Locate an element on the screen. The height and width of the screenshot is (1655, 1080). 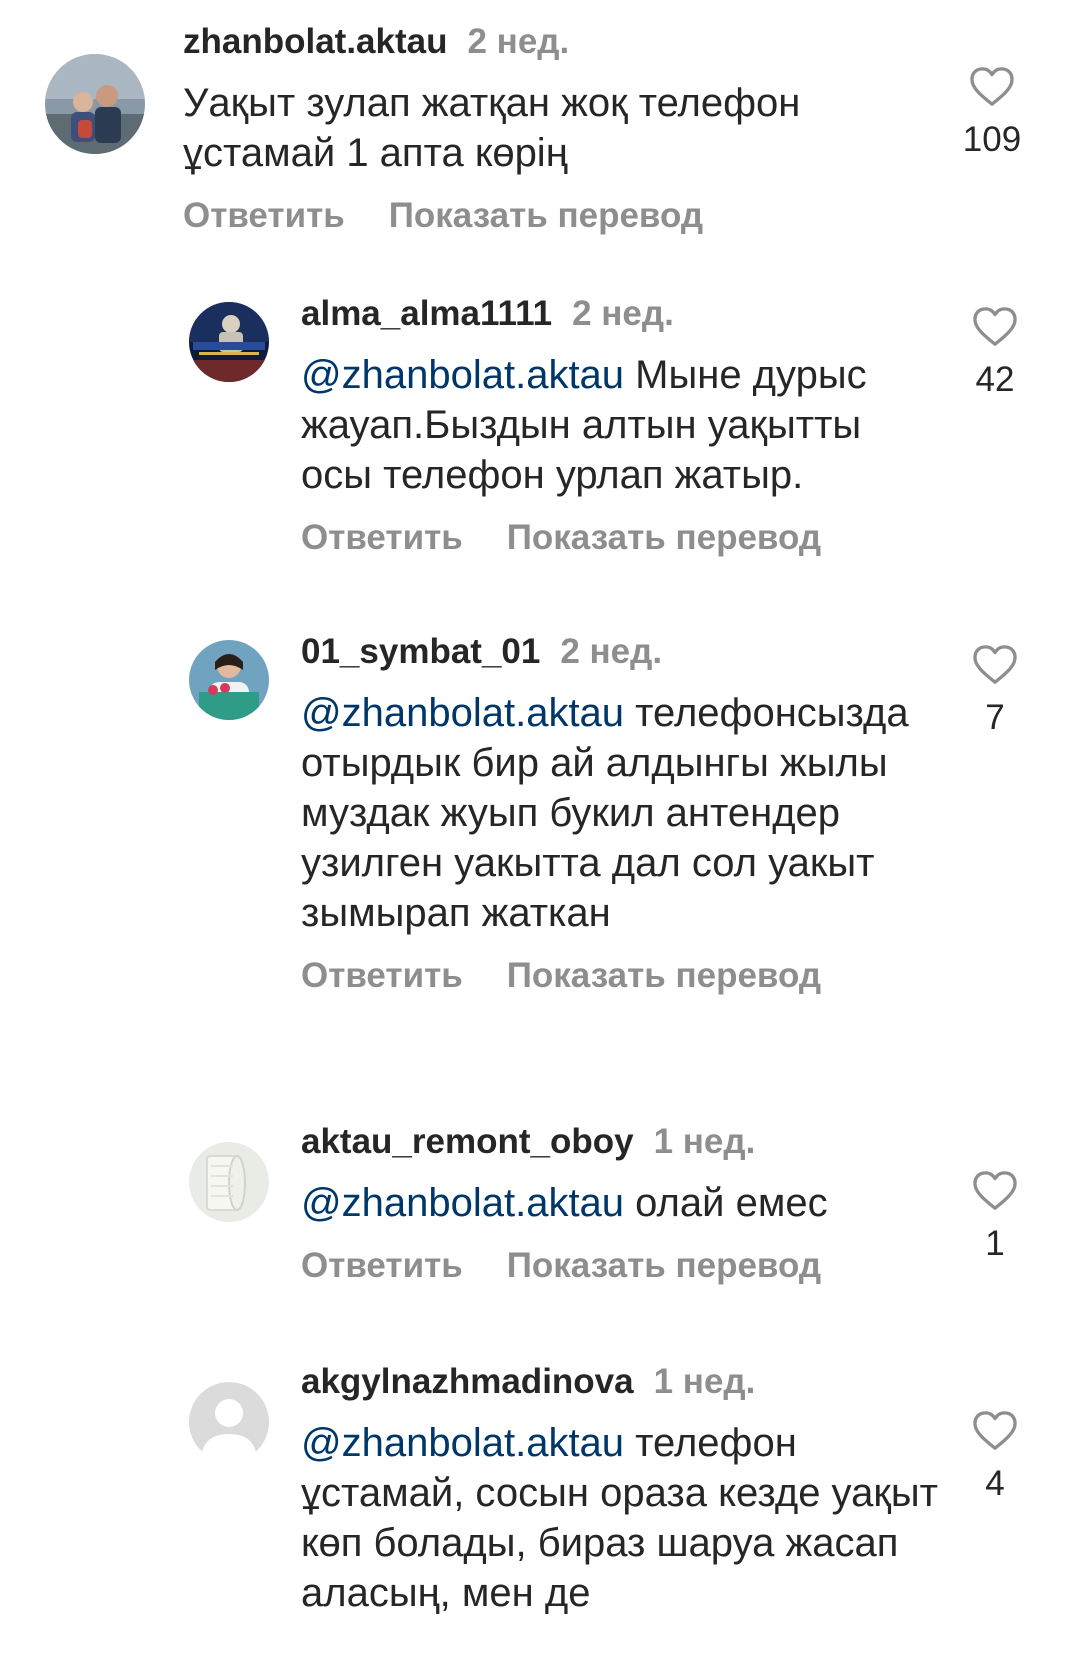
comment-username: 01_symbat_01 is located at coordinates (420, 651).